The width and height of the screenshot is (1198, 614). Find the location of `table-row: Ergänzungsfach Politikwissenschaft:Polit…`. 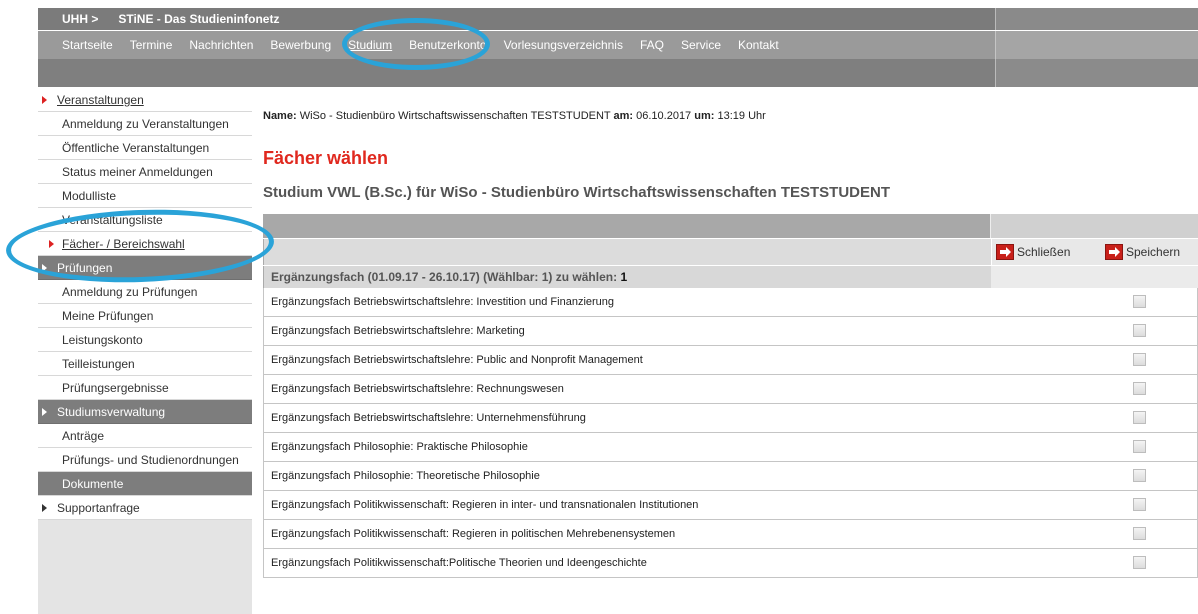

table-row: Ergänzungsfach Politikwissenschaft:Polit… is located at coordinates (730, 563).